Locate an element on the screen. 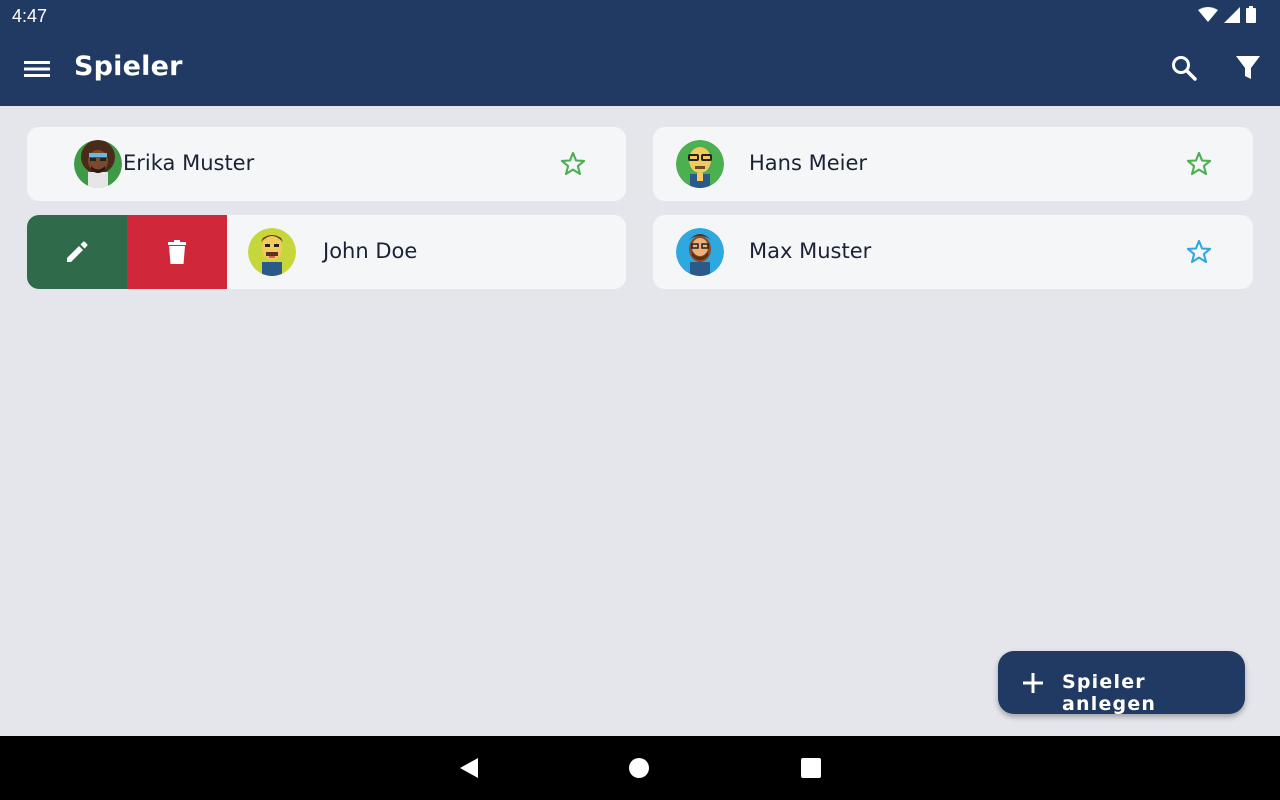 This screenshot has width=1280, height=800. home-icon is located at coordinates (639, 768).